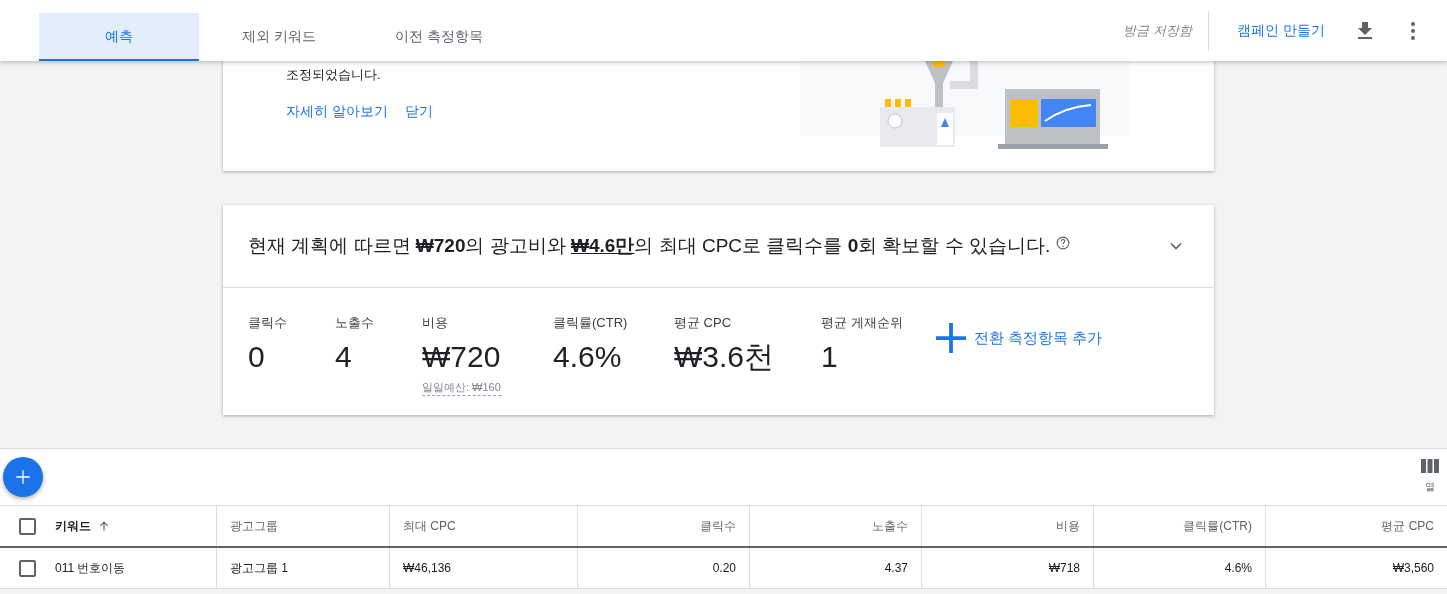  I want to click on metric-value: 4, so click(344, 356).